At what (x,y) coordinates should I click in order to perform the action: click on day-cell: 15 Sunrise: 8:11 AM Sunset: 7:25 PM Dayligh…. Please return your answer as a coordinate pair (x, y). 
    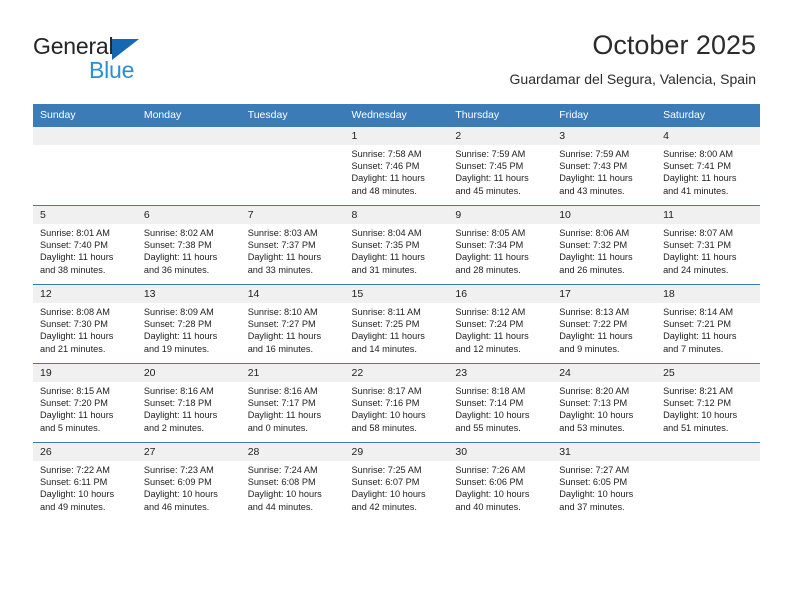
    Looking at the image, I should click on (396, 324).